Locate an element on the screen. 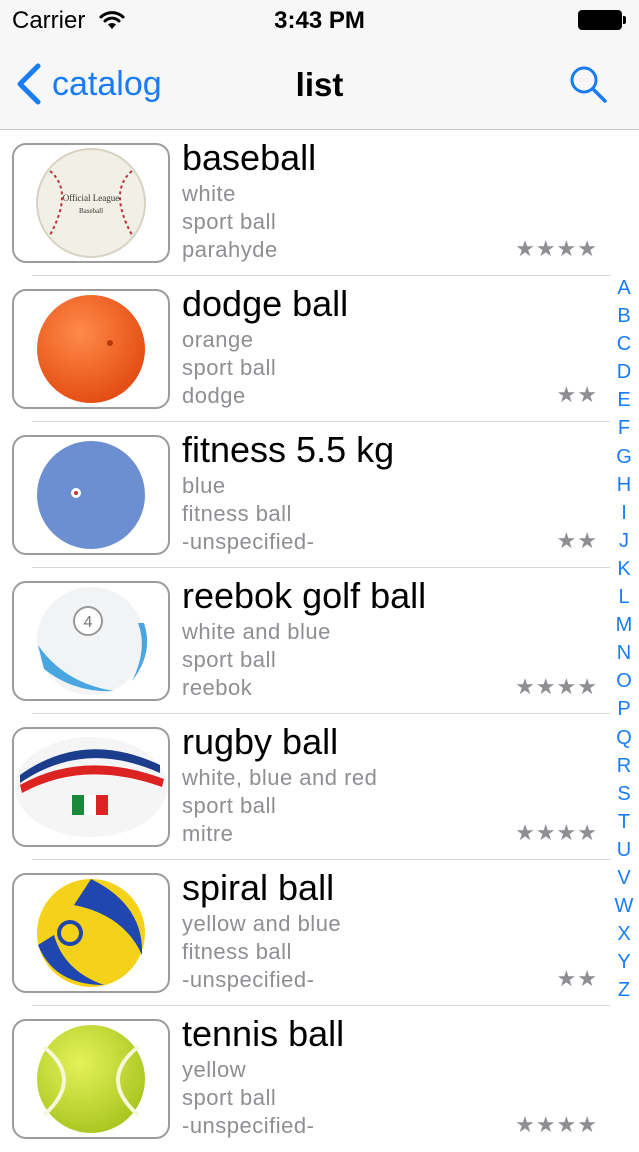  dodge-ball-image is located at coordinates (91, 349).